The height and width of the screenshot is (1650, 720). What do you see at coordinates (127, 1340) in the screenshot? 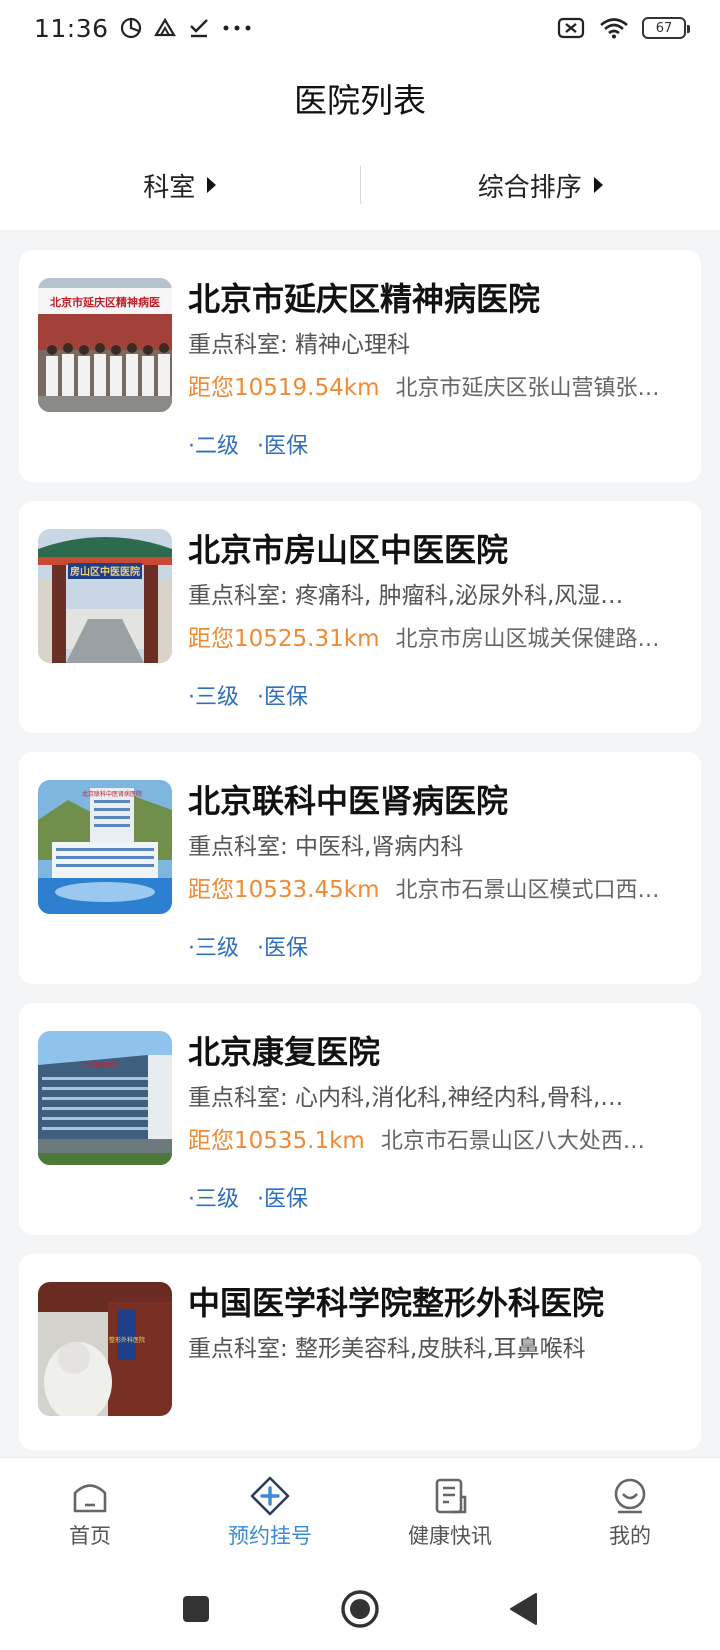
I see `photo-sign-text: 整形外科医院` at bounding box center [127, 1340].